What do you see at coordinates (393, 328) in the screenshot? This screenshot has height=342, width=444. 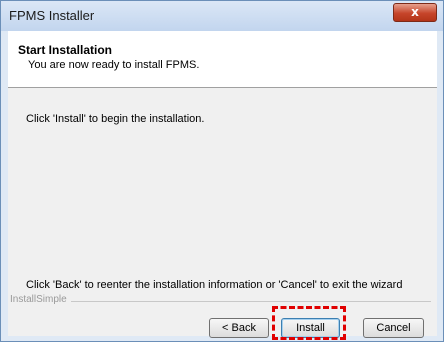 I see `cancel-button: Cancel` at bounding box center [393, 328].